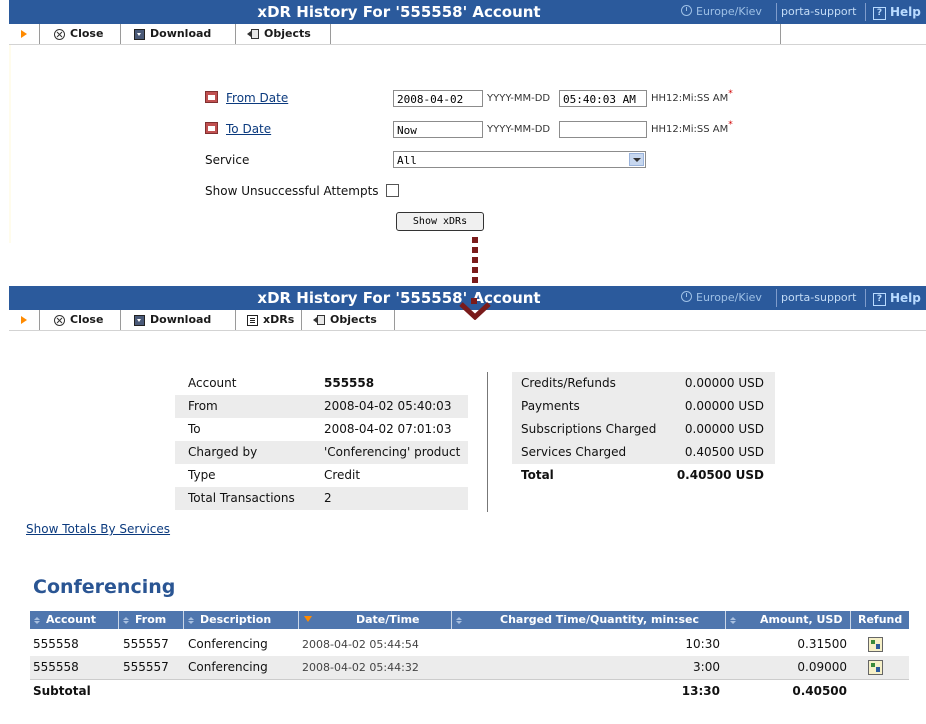 The height and width of the screenshot is (724, 926). What do you see at coordinates (349, 383) in the screenshot?
I see `summary-value: 555558` at bounding box center [349, 383].